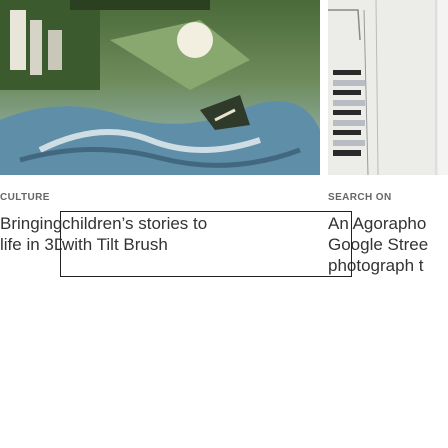 The width and height of the screenshot is (448, 448). Describe the element at coordinates (25, 197) in the screenshot. I see `category-label: CULTURE` at that location.